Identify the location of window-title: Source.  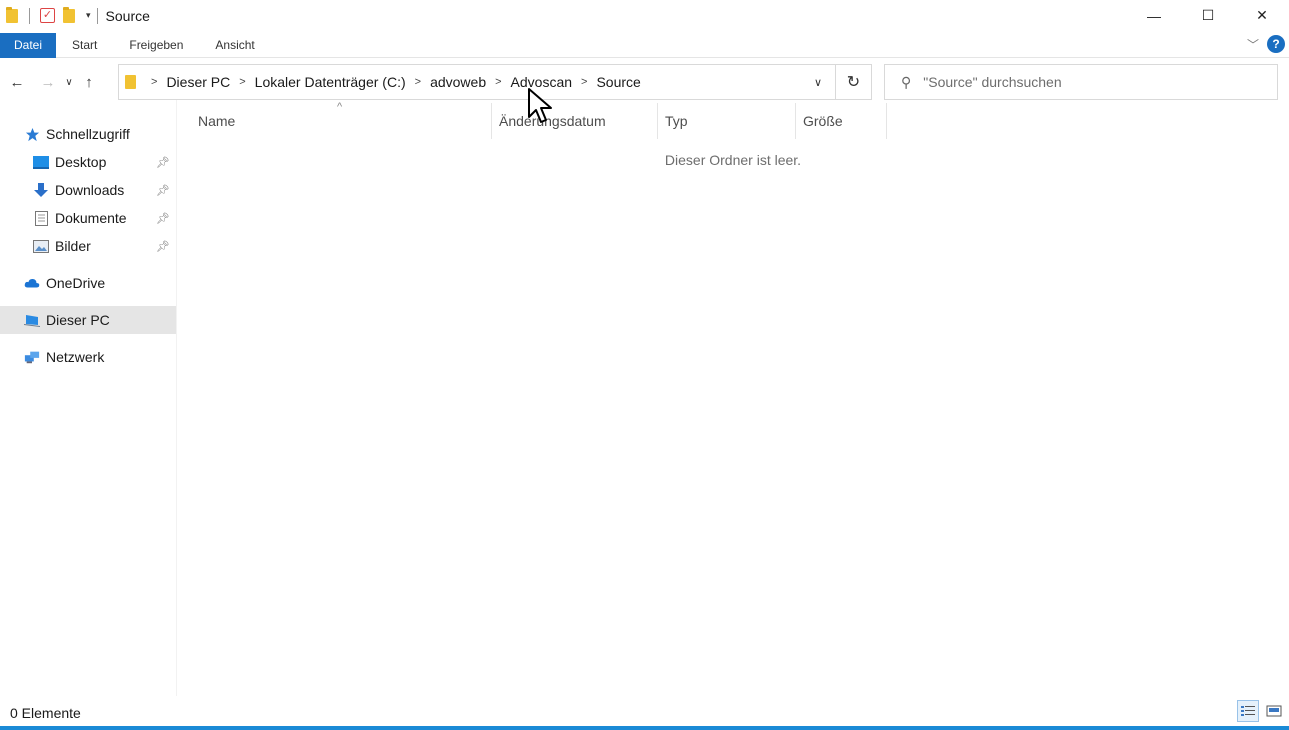
(127, 15).